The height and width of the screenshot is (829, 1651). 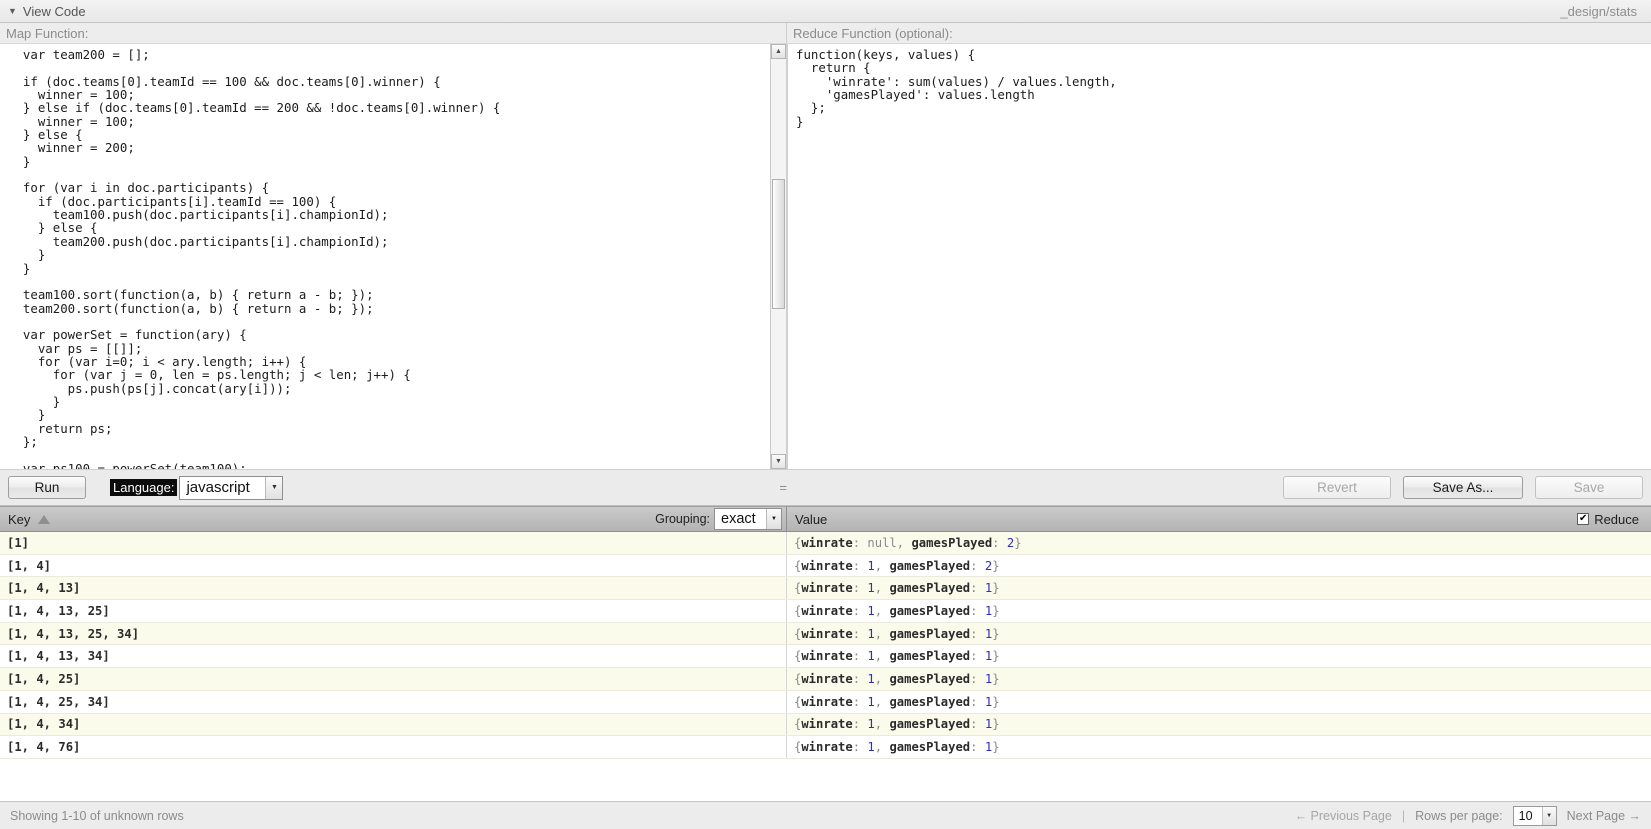 What do you see at coordinates (393, 519) in the screenshot?
I see `key-column-header: Key Grouping: exact ▼` at bounding box center [393, 519].